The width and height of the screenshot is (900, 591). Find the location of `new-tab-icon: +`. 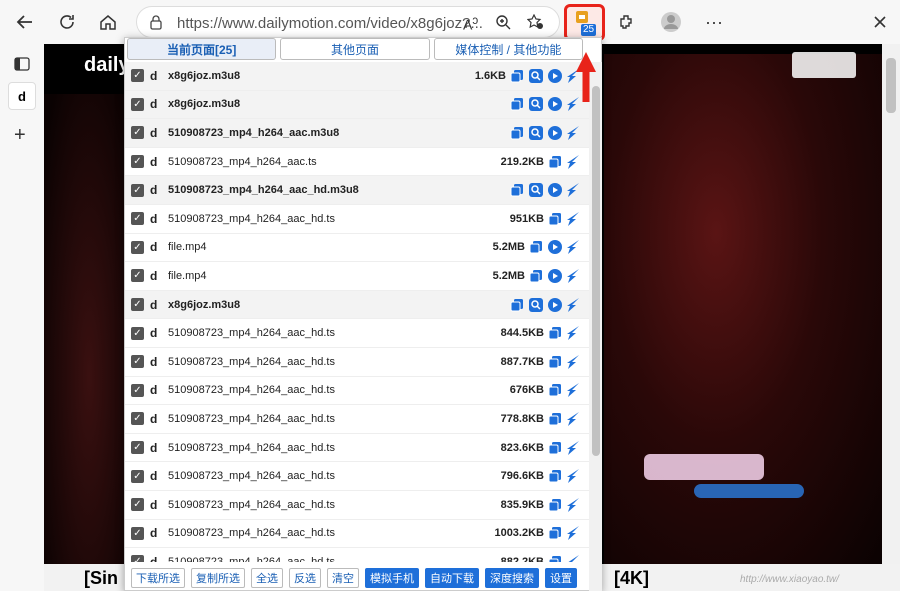

new-tab-icon: + is located at coordinates (20, 135).